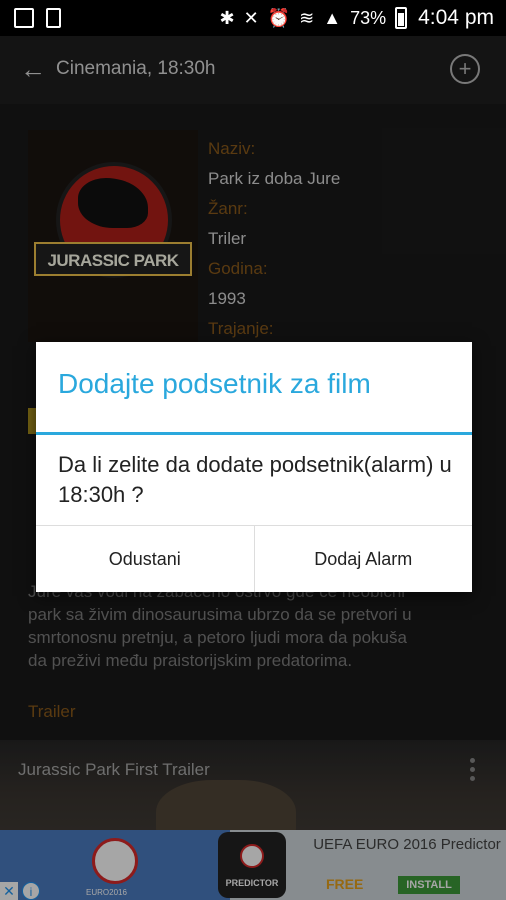 The image size is (506, 900). What do you see at coordinates (332, 18) in the screenshot?
I see `signal-icon: ▲` at bounding box center [332, 18].